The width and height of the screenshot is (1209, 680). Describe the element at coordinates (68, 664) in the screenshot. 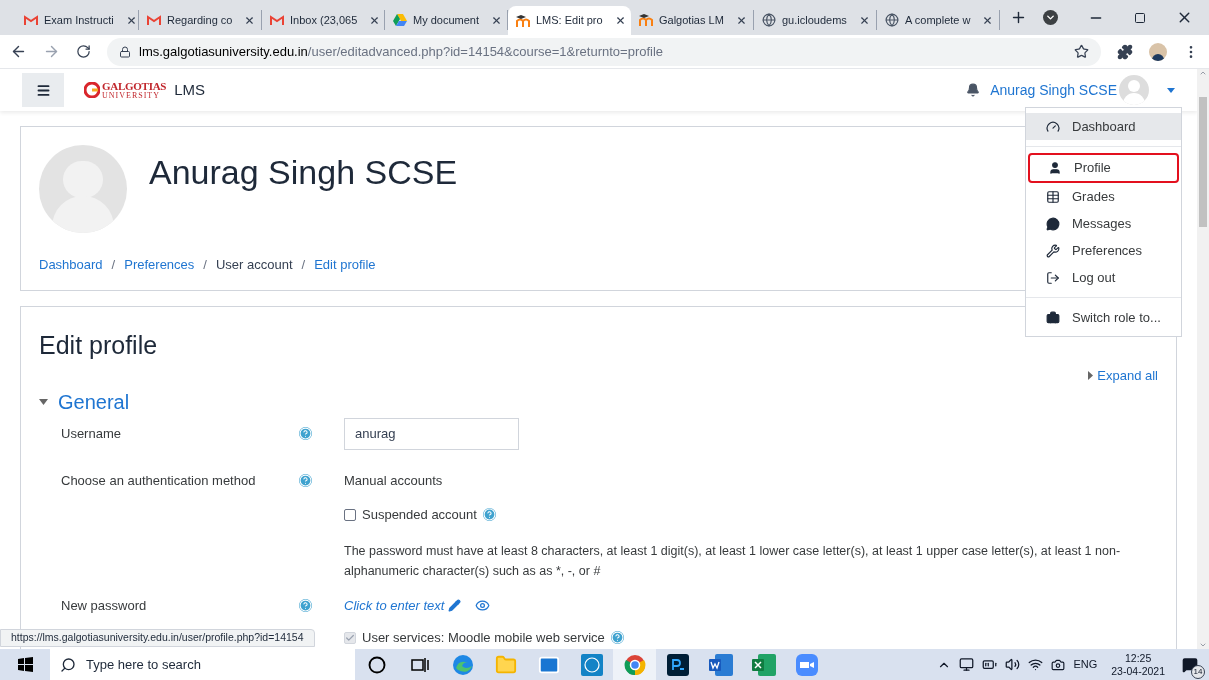

I see `search-icon` at that location.